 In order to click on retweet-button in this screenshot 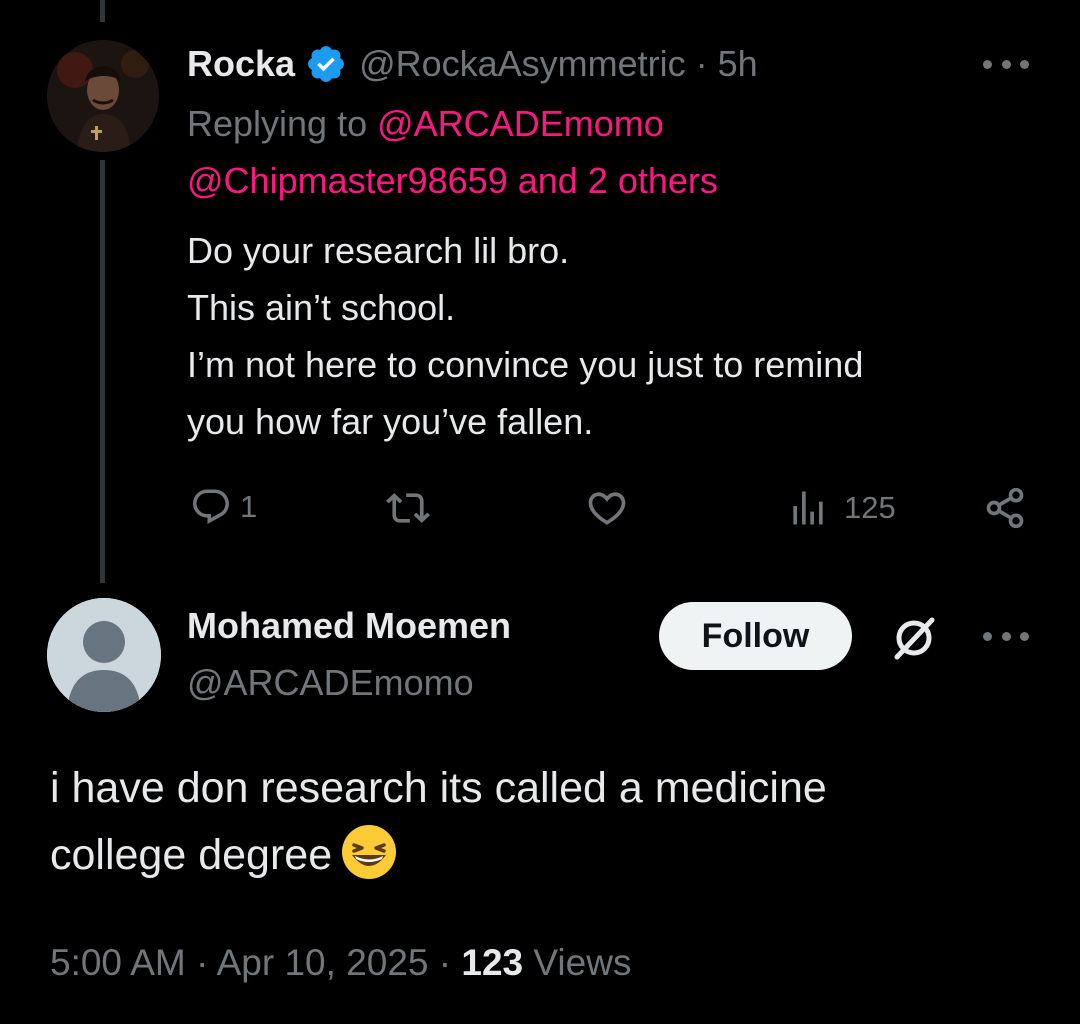, I will do `click(408, 508)`.